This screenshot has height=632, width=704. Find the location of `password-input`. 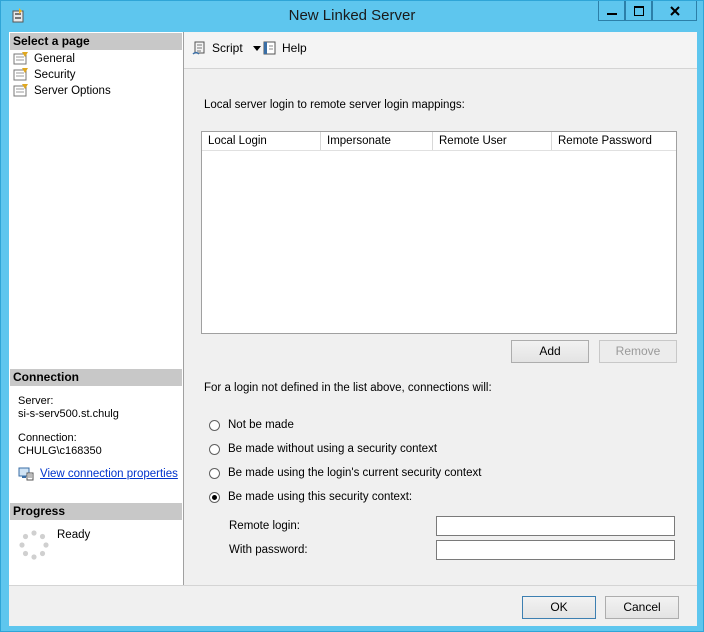

password-input is located at coordinates (555, 550).